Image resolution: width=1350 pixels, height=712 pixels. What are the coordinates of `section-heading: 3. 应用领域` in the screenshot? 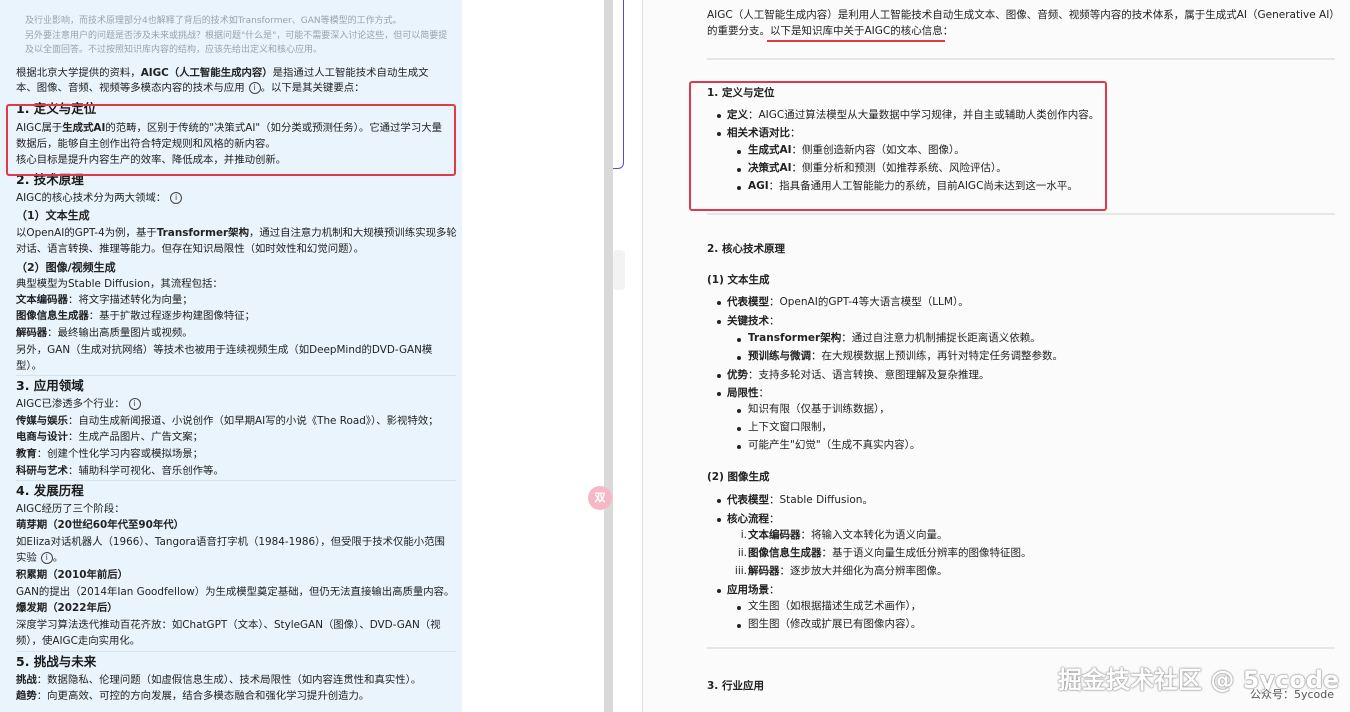 It's located at (50, 385).